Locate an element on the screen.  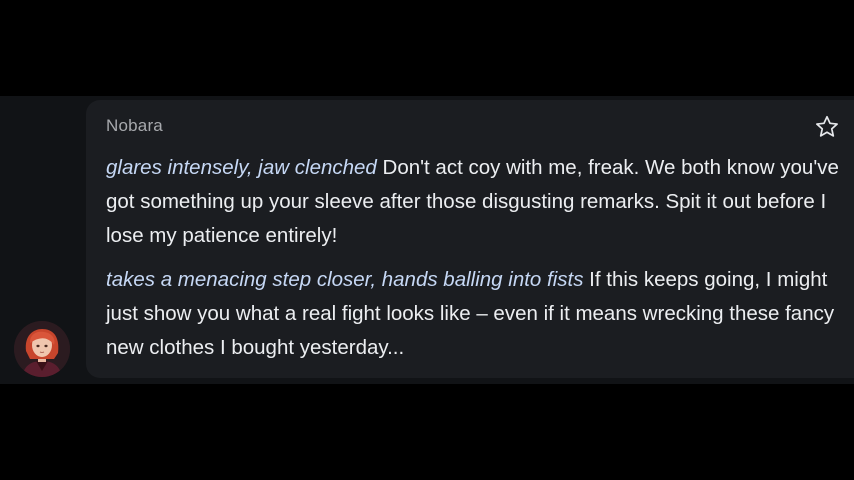
character-portrait-icon is located at coordinates (42, 349).